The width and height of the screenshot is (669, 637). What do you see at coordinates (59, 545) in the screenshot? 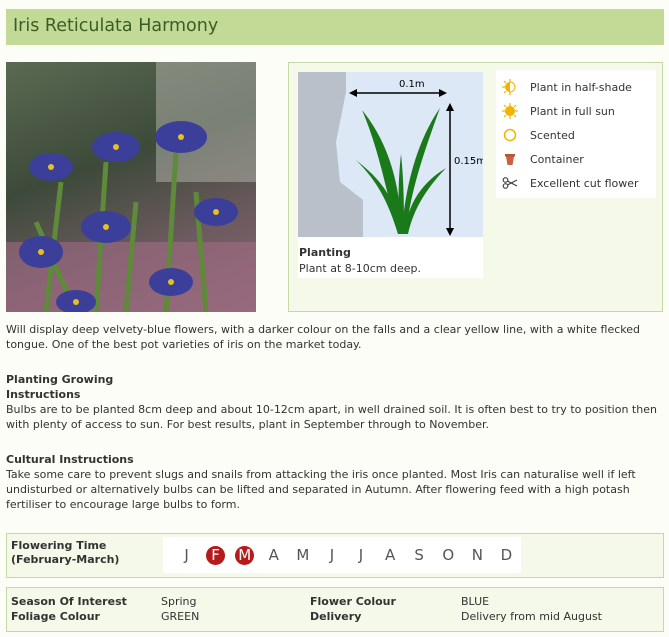
I see `flowering-label-line1: Flowering Time` at bounding box center [59, 545].